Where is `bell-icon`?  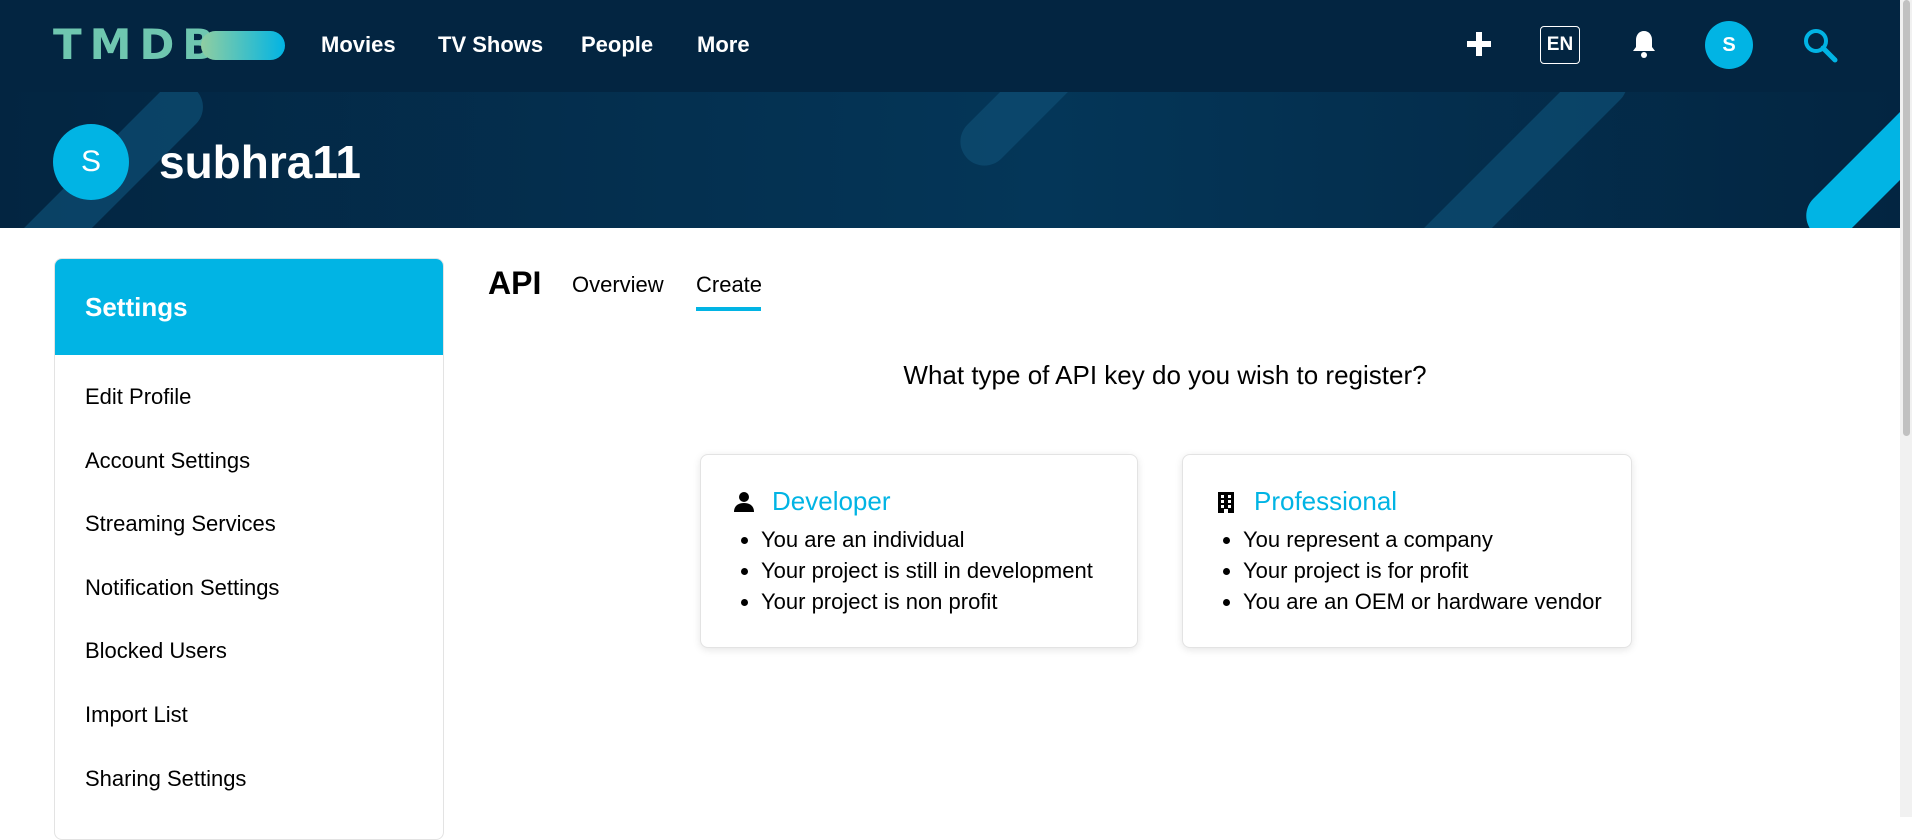 bell-icon is located at coordinates (1644, 44).